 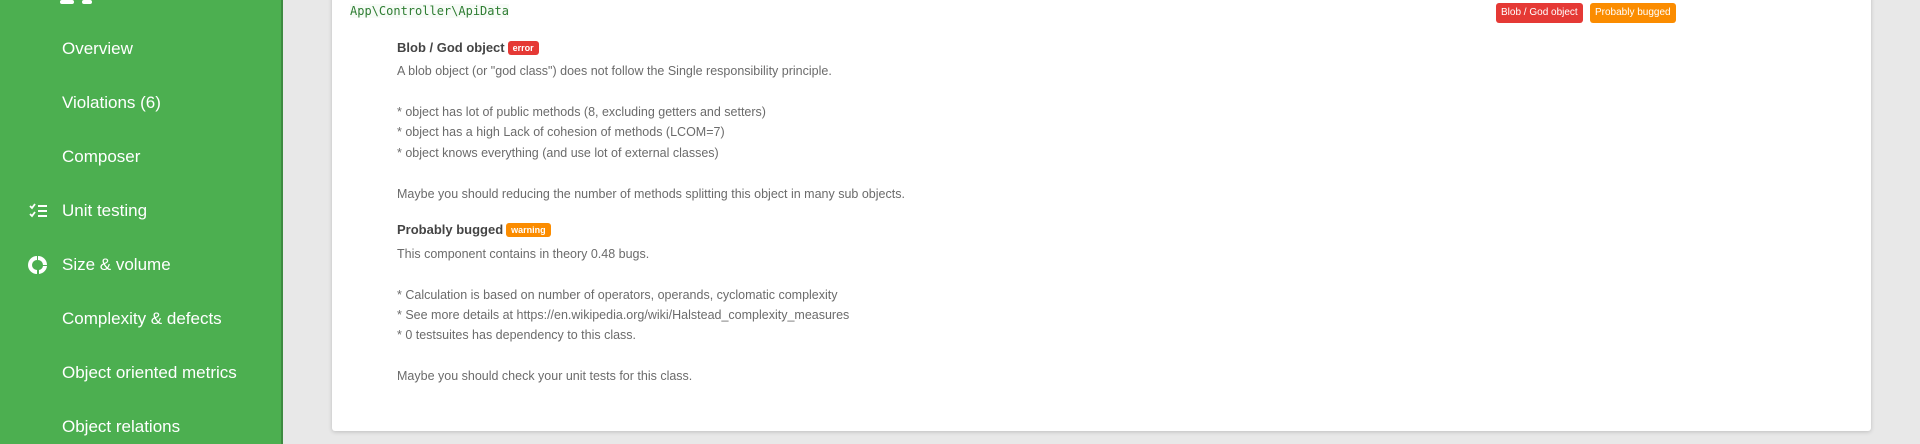 I want to click on donut-chart-icon, so click(x=37, y=265).